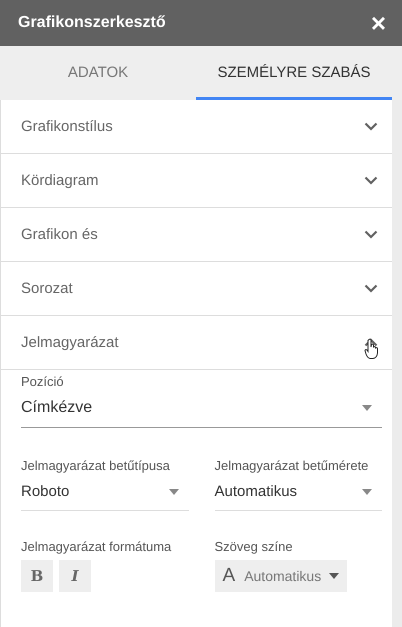 The height and width of the screenshot is (627, 402). Describe the element at coordinates (298, 484) in the screenshot. I see `font-size-dropdown: Jelmagyarázat betűmérete Automatikus` at that location.